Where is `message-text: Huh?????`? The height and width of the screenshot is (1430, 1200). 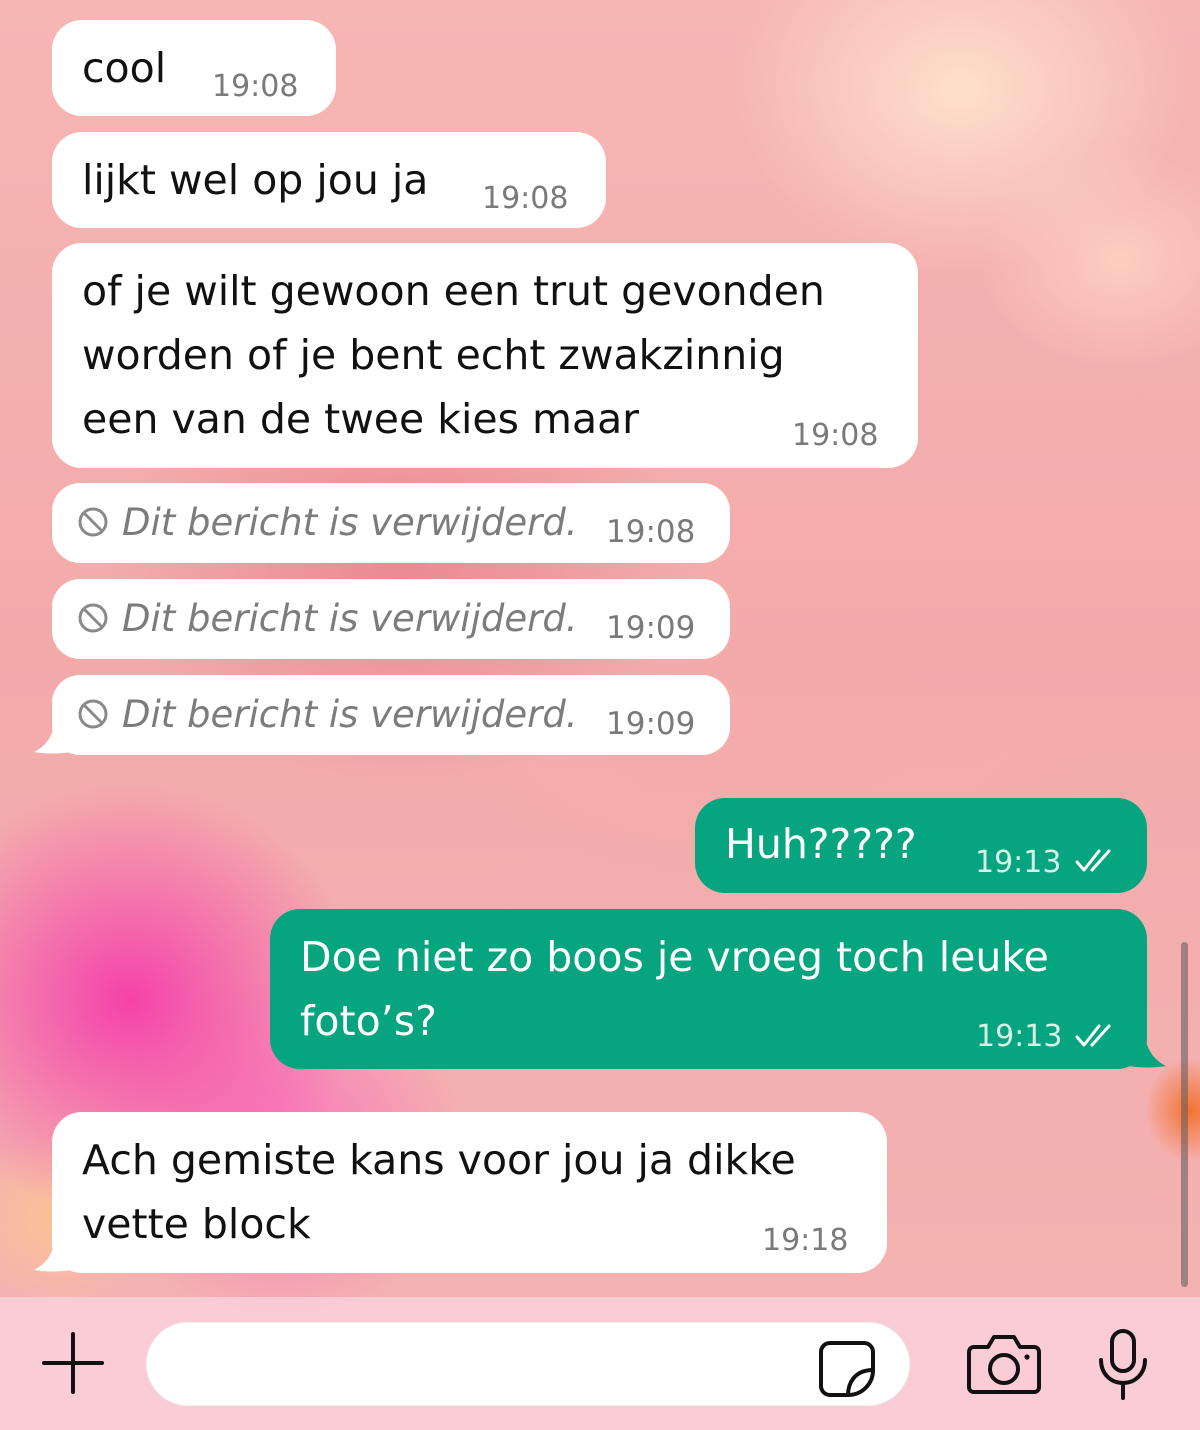 message-text: Huh????? is located at coordinates (821, 844).